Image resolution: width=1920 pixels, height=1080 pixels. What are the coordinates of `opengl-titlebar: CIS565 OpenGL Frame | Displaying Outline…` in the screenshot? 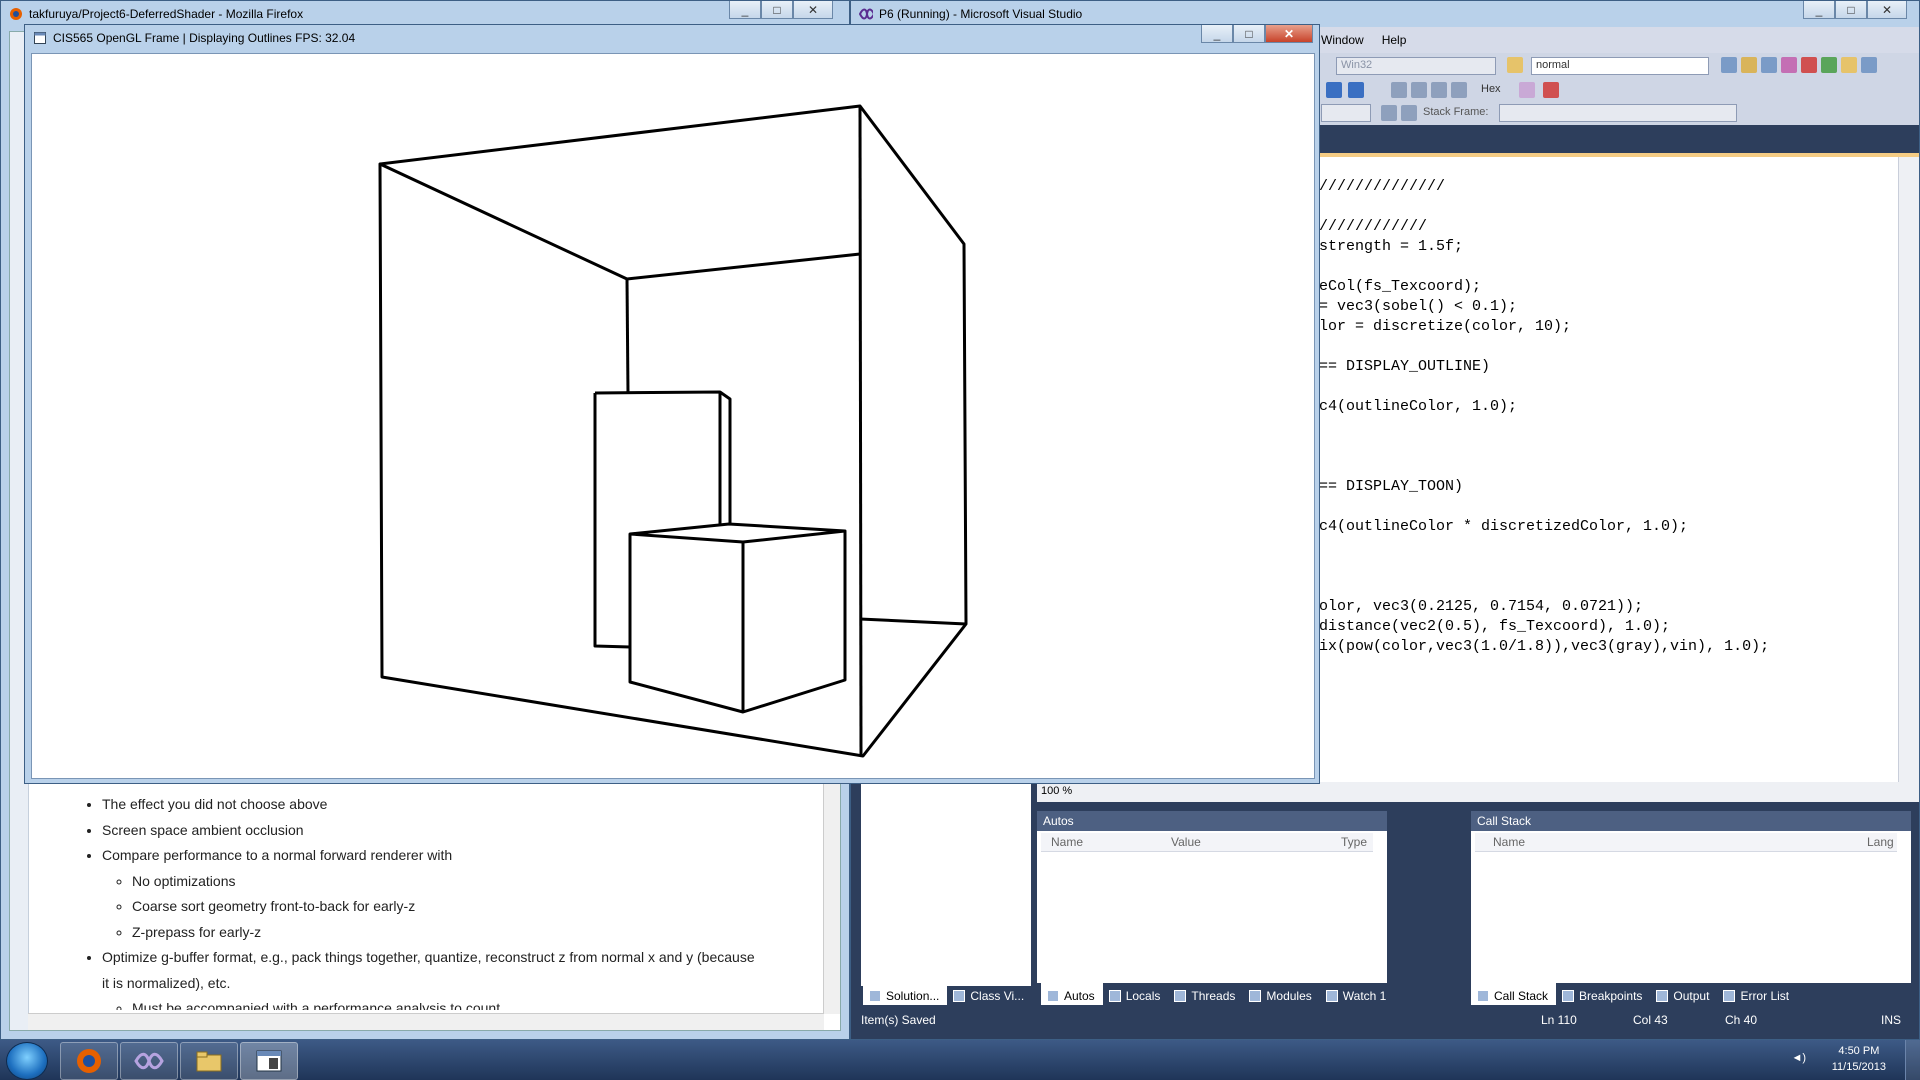 It's located at (672, 38).